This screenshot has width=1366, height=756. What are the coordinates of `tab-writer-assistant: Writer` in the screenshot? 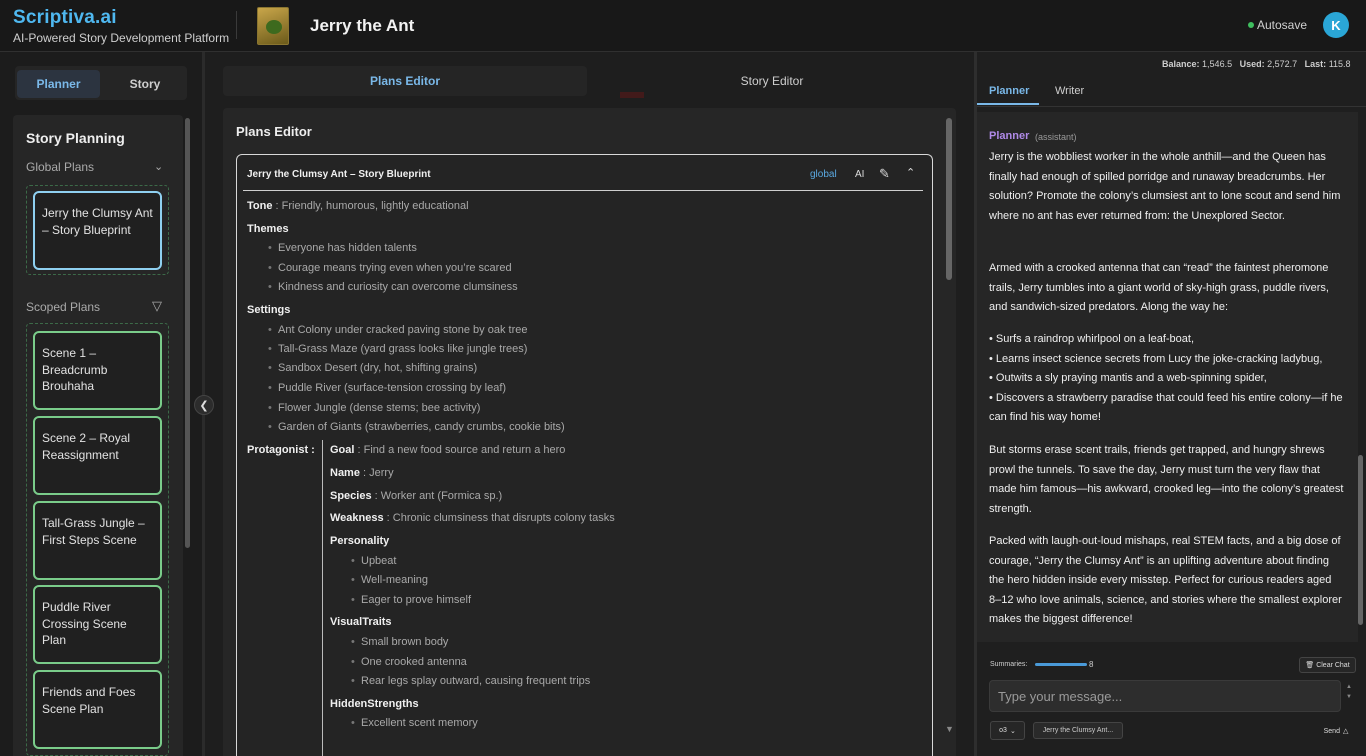 It's located at (1069, 91).